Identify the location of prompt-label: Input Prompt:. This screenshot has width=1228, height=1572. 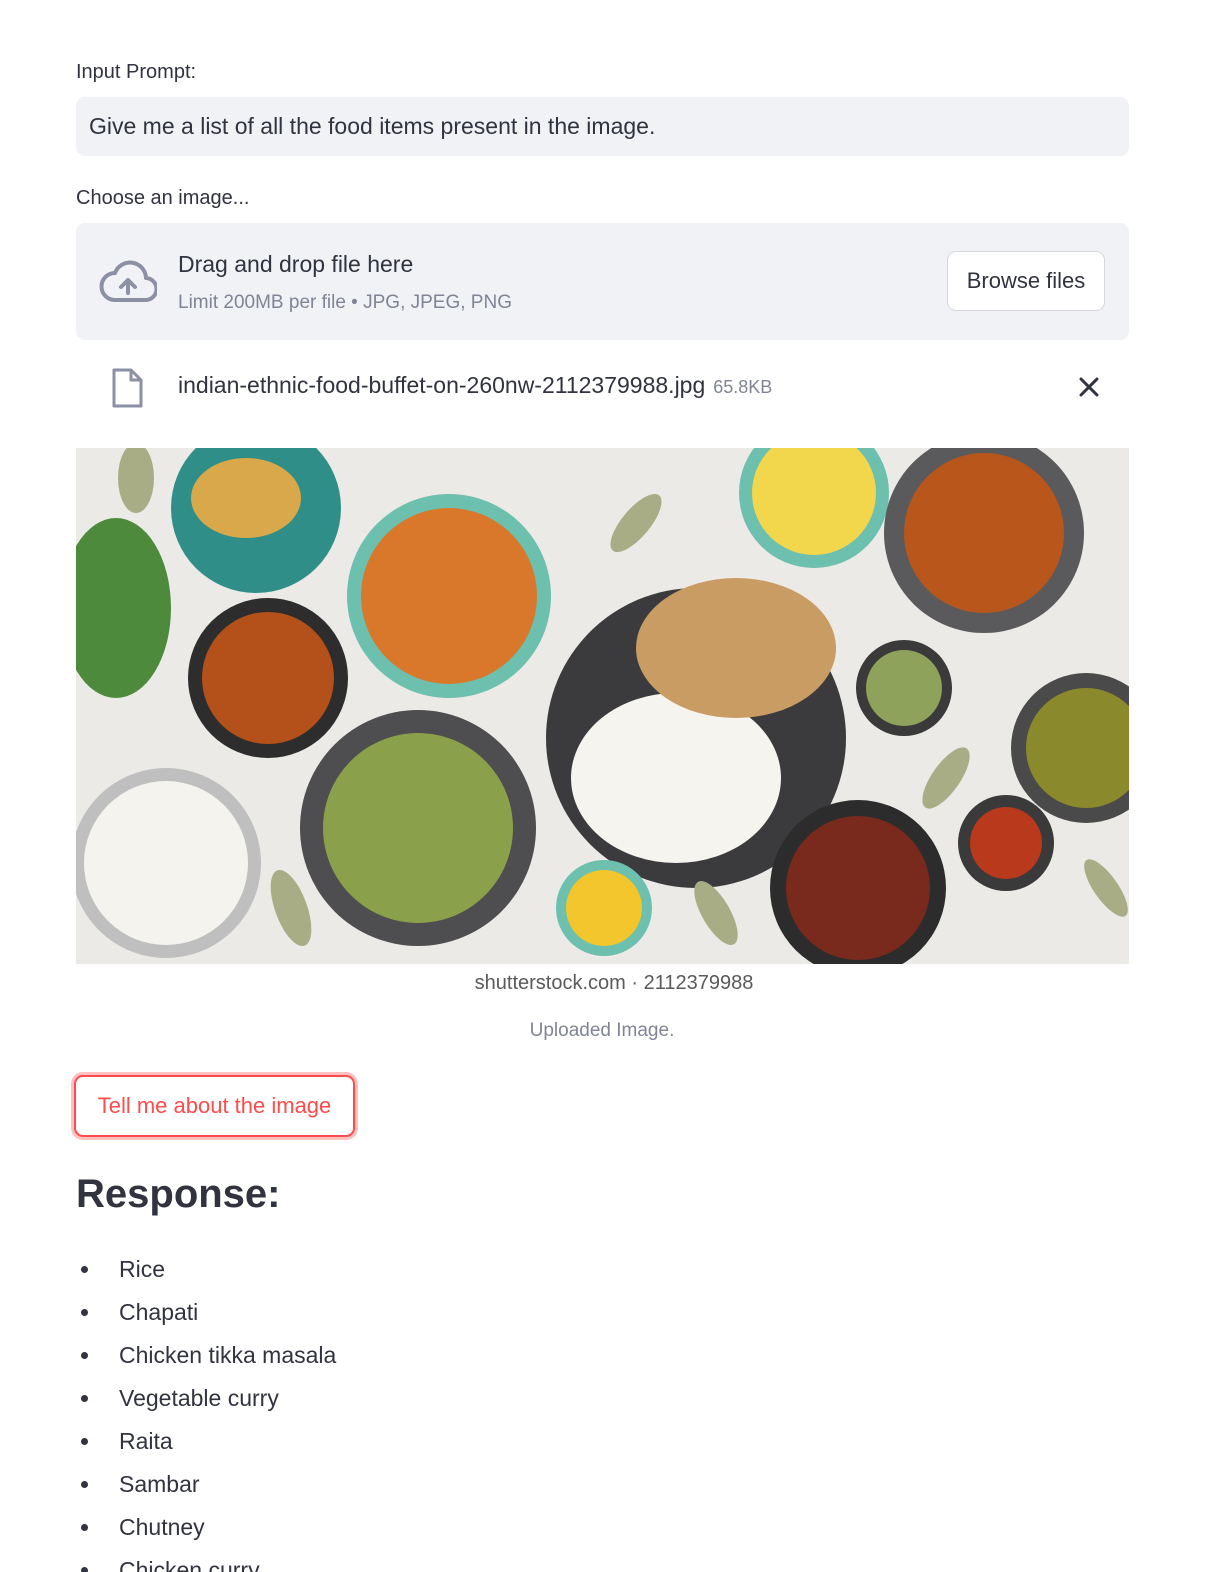
(136, 72).